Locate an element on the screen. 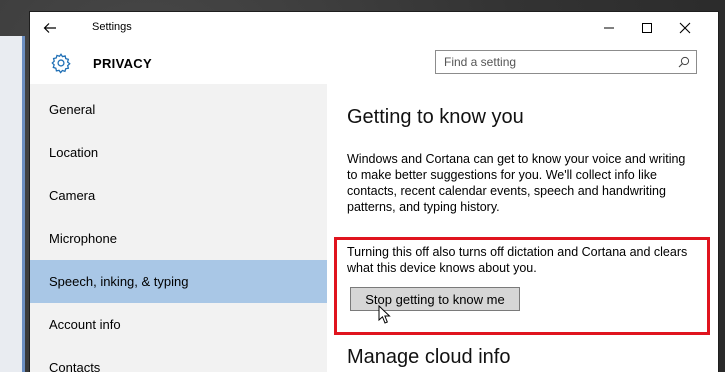 The width and height of the screenshot is (725, 372). sidebar-item-label: Microphone is located at coordinates (83, 238).